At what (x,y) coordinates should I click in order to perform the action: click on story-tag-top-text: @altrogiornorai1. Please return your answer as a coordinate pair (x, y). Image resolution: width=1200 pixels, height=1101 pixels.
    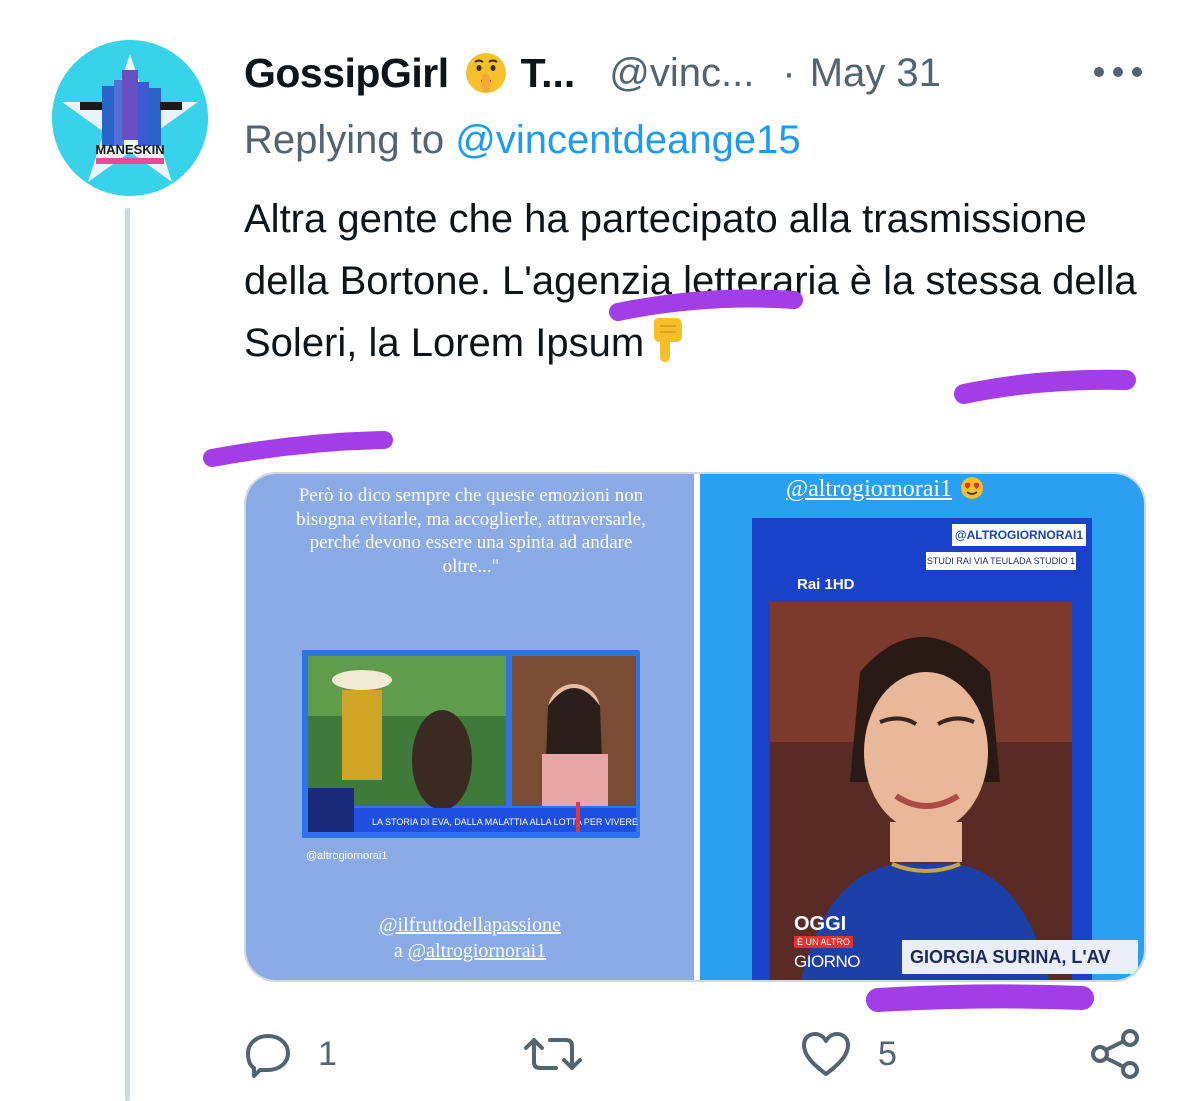
    Looking at the image, I should click on (869, 489).